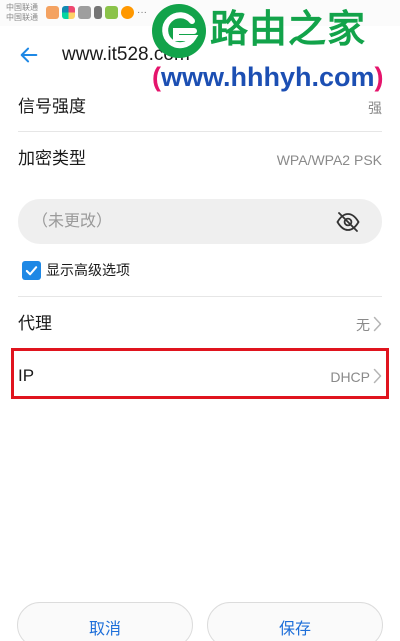 Image resolution: width=400 pixels, height=641 pixels. I want to click on watermark-logo-icon, so click(179, 31).